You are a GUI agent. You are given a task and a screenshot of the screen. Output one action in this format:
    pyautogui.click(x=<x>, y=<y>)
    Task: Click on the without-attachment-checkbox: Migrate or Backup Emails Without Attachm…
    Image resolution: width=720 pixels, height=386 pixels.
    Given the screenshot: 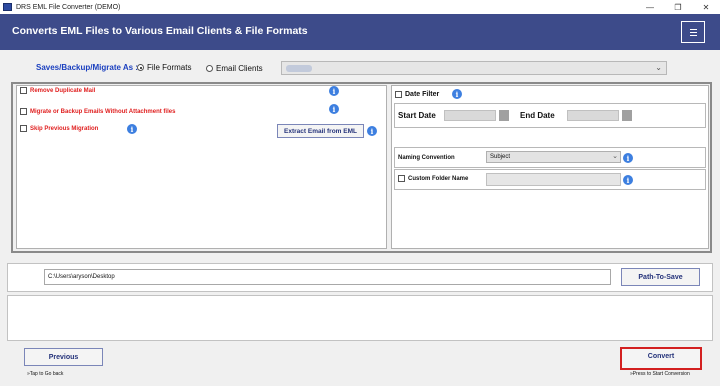 What is the action you would take?
    pyautogui.click(x=97, y=111)
    